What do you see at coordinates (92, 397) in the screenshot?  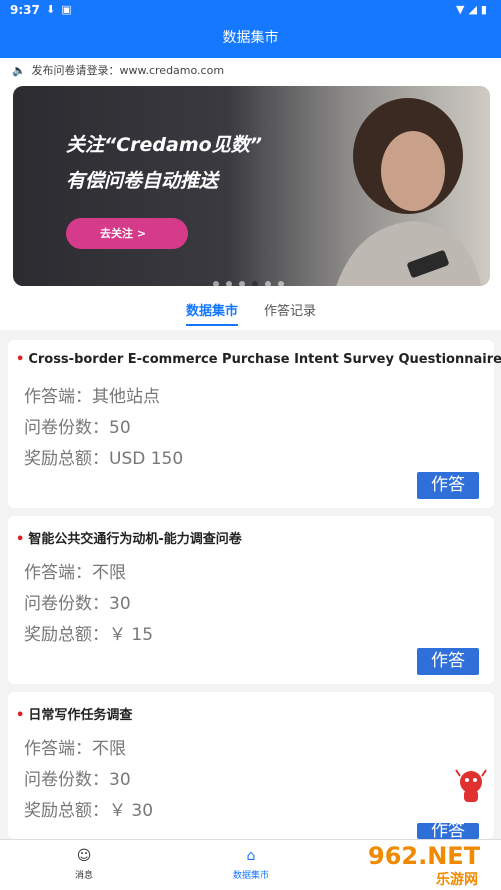 I see `survey-platform: 作答端：其他站点` at bounding box center [92, 397].